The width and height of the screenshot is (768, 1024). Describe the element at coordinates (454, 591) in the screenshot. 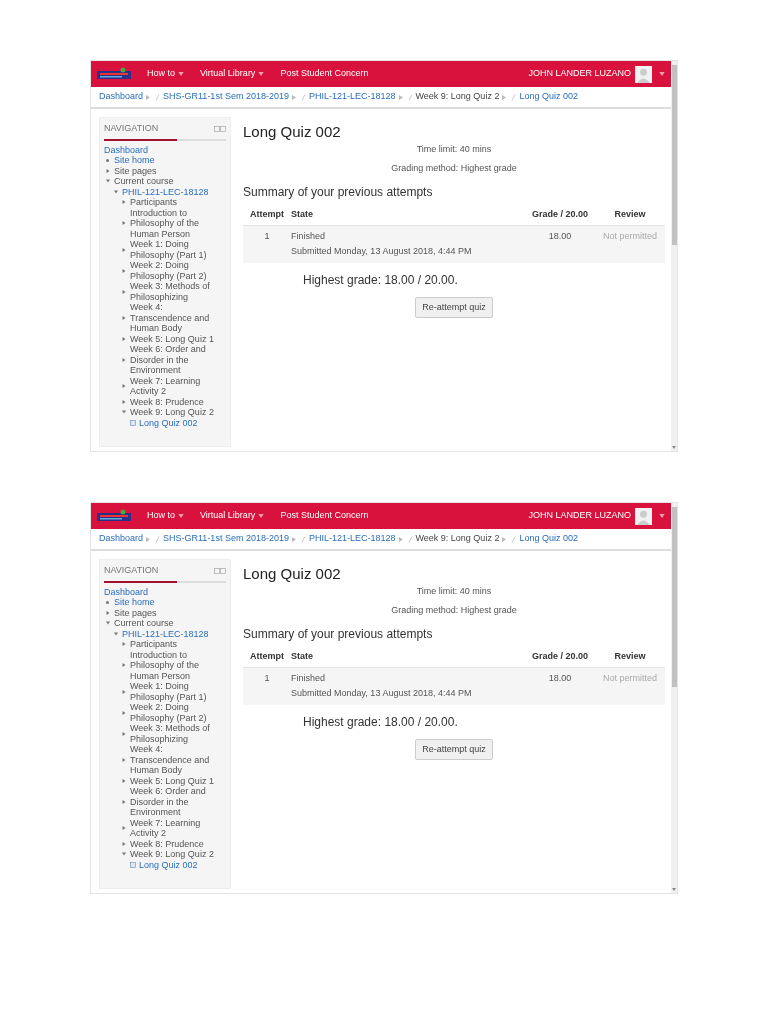

I see `quiz-info: Time limit: 40 mins` at that location.